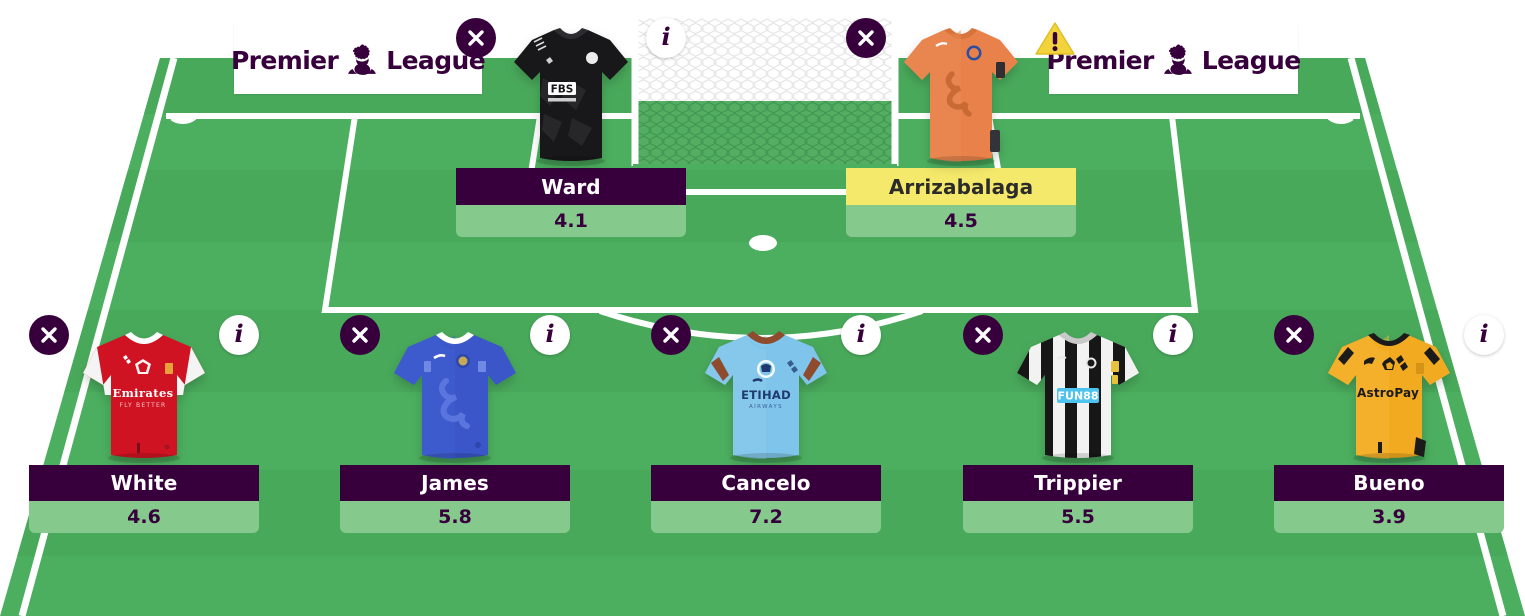 The height and width of the screenshot is (616, 1525). What do you see at coordinates (144, 517) in the screenshot?
I see `player-price: 4.6` at bounding box center [144, 517].